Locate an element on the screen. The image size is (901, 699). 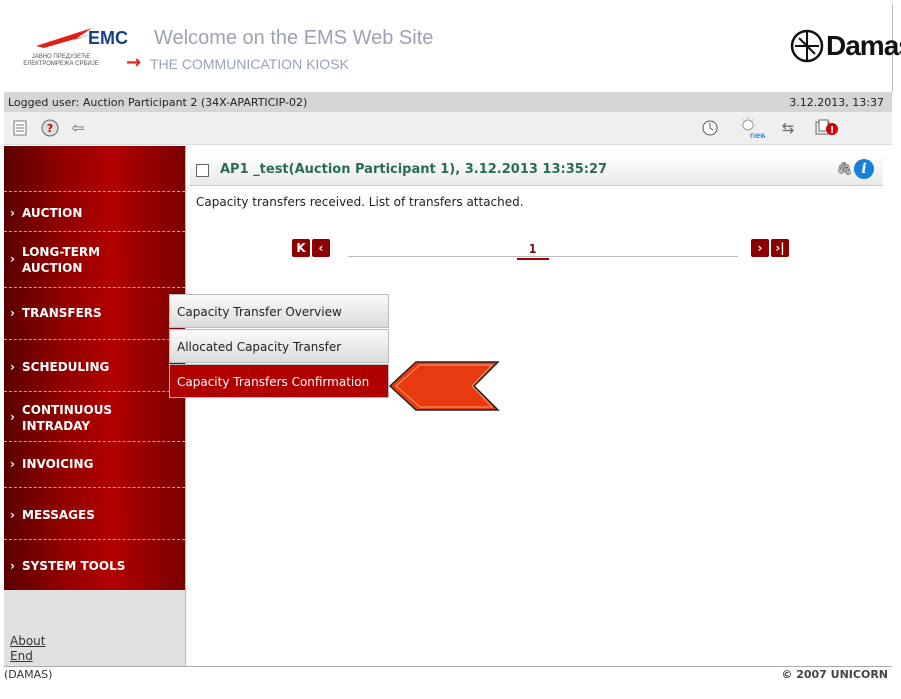
sidebar-item-label: SYSTEM TOOLS is located at coordinates (74, 566).